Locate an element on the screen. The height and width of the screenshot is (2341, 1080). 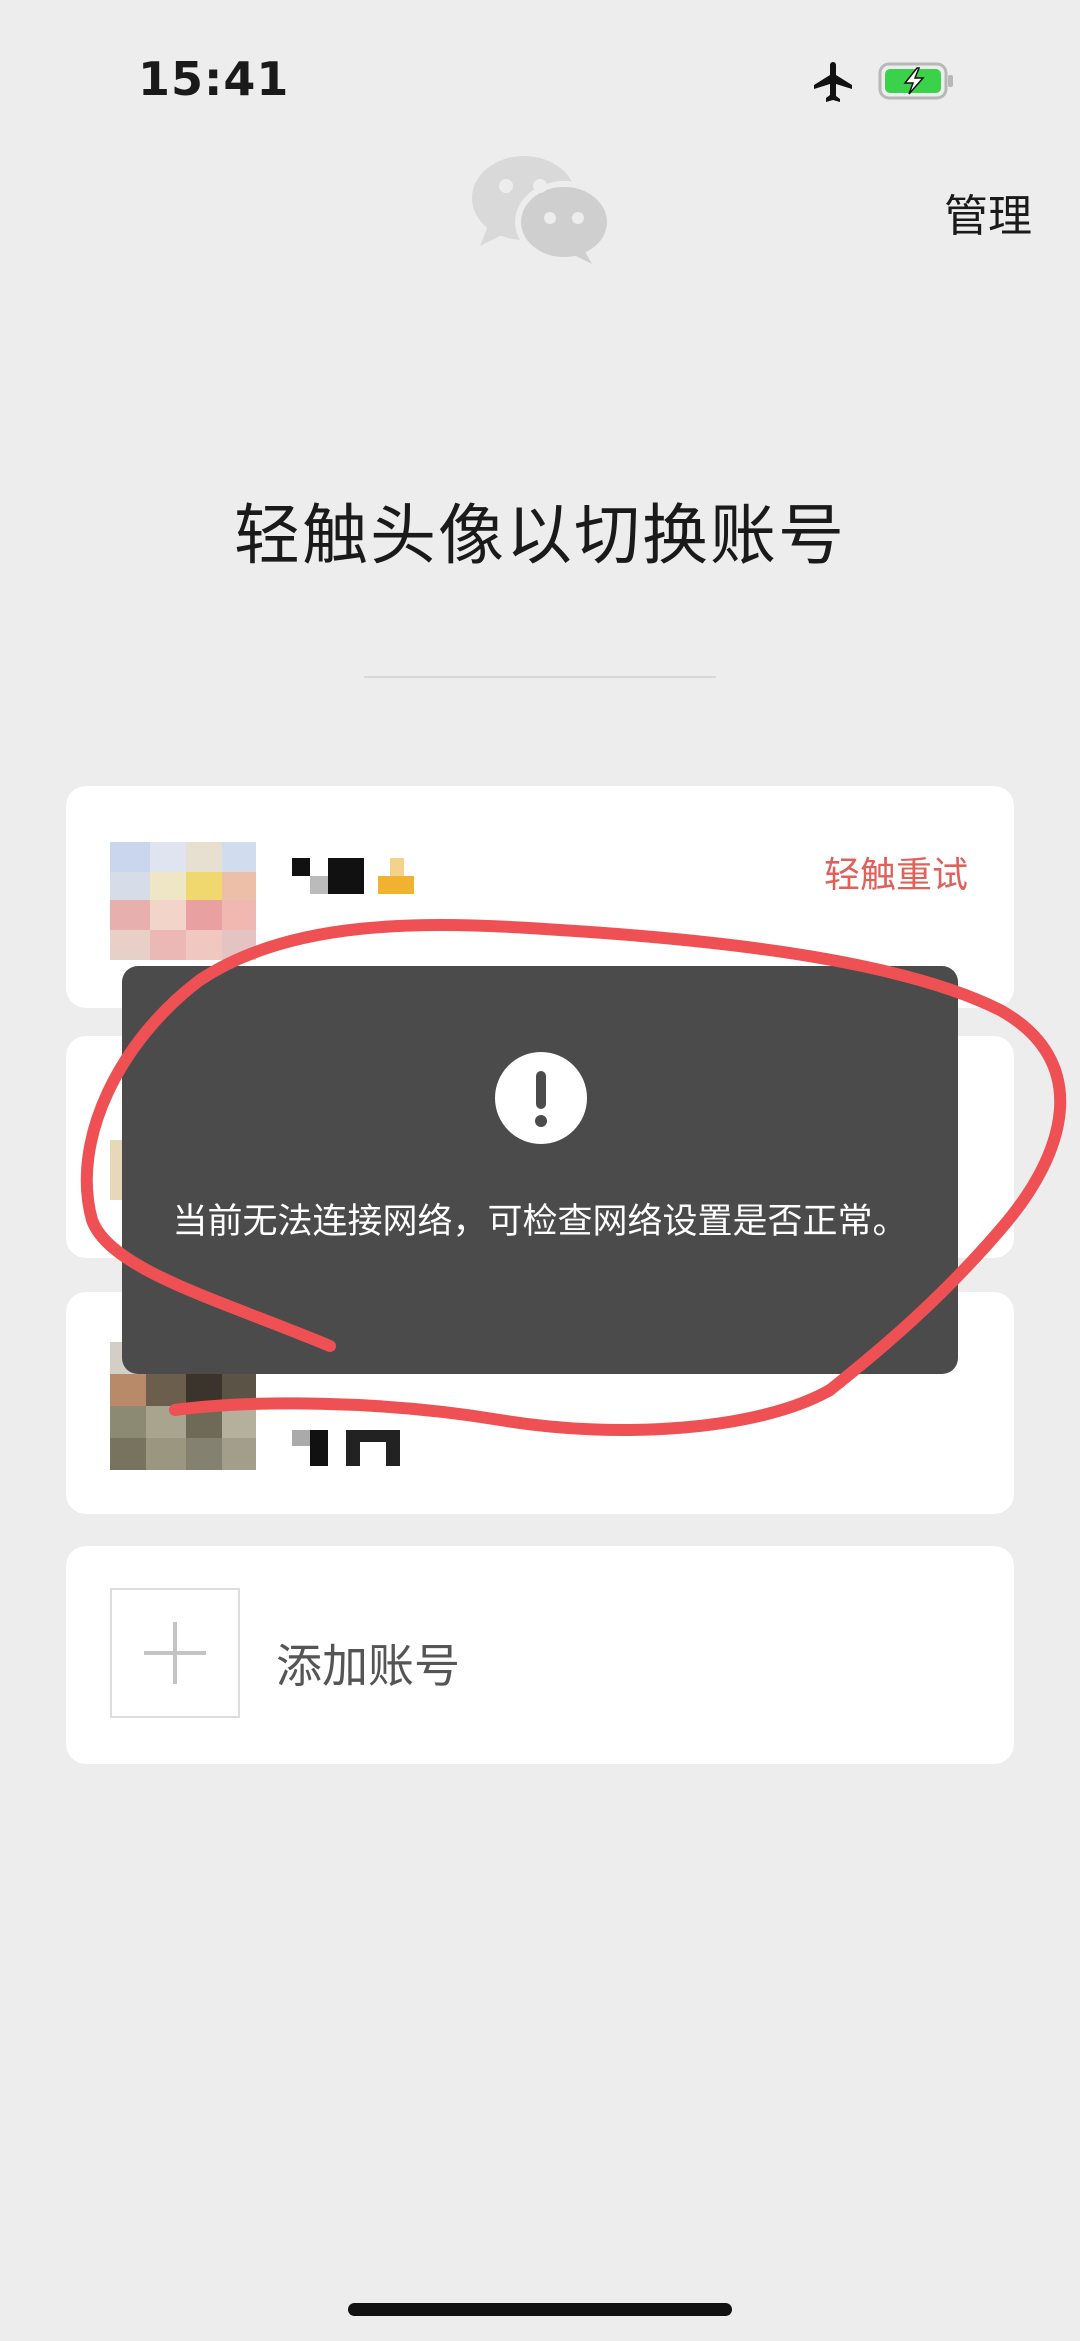
status-bar: 15:41 is located at coordinates (540, 75).